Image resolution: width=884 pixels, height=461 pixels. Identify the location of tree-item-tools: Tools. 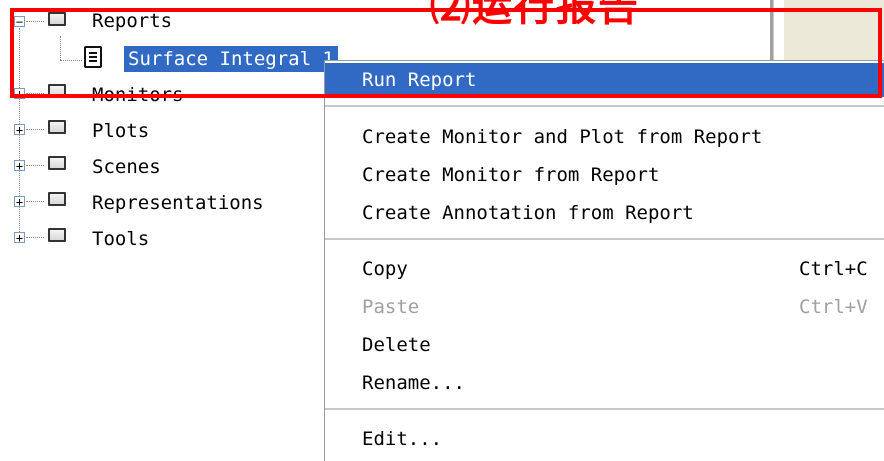
(120, 239).